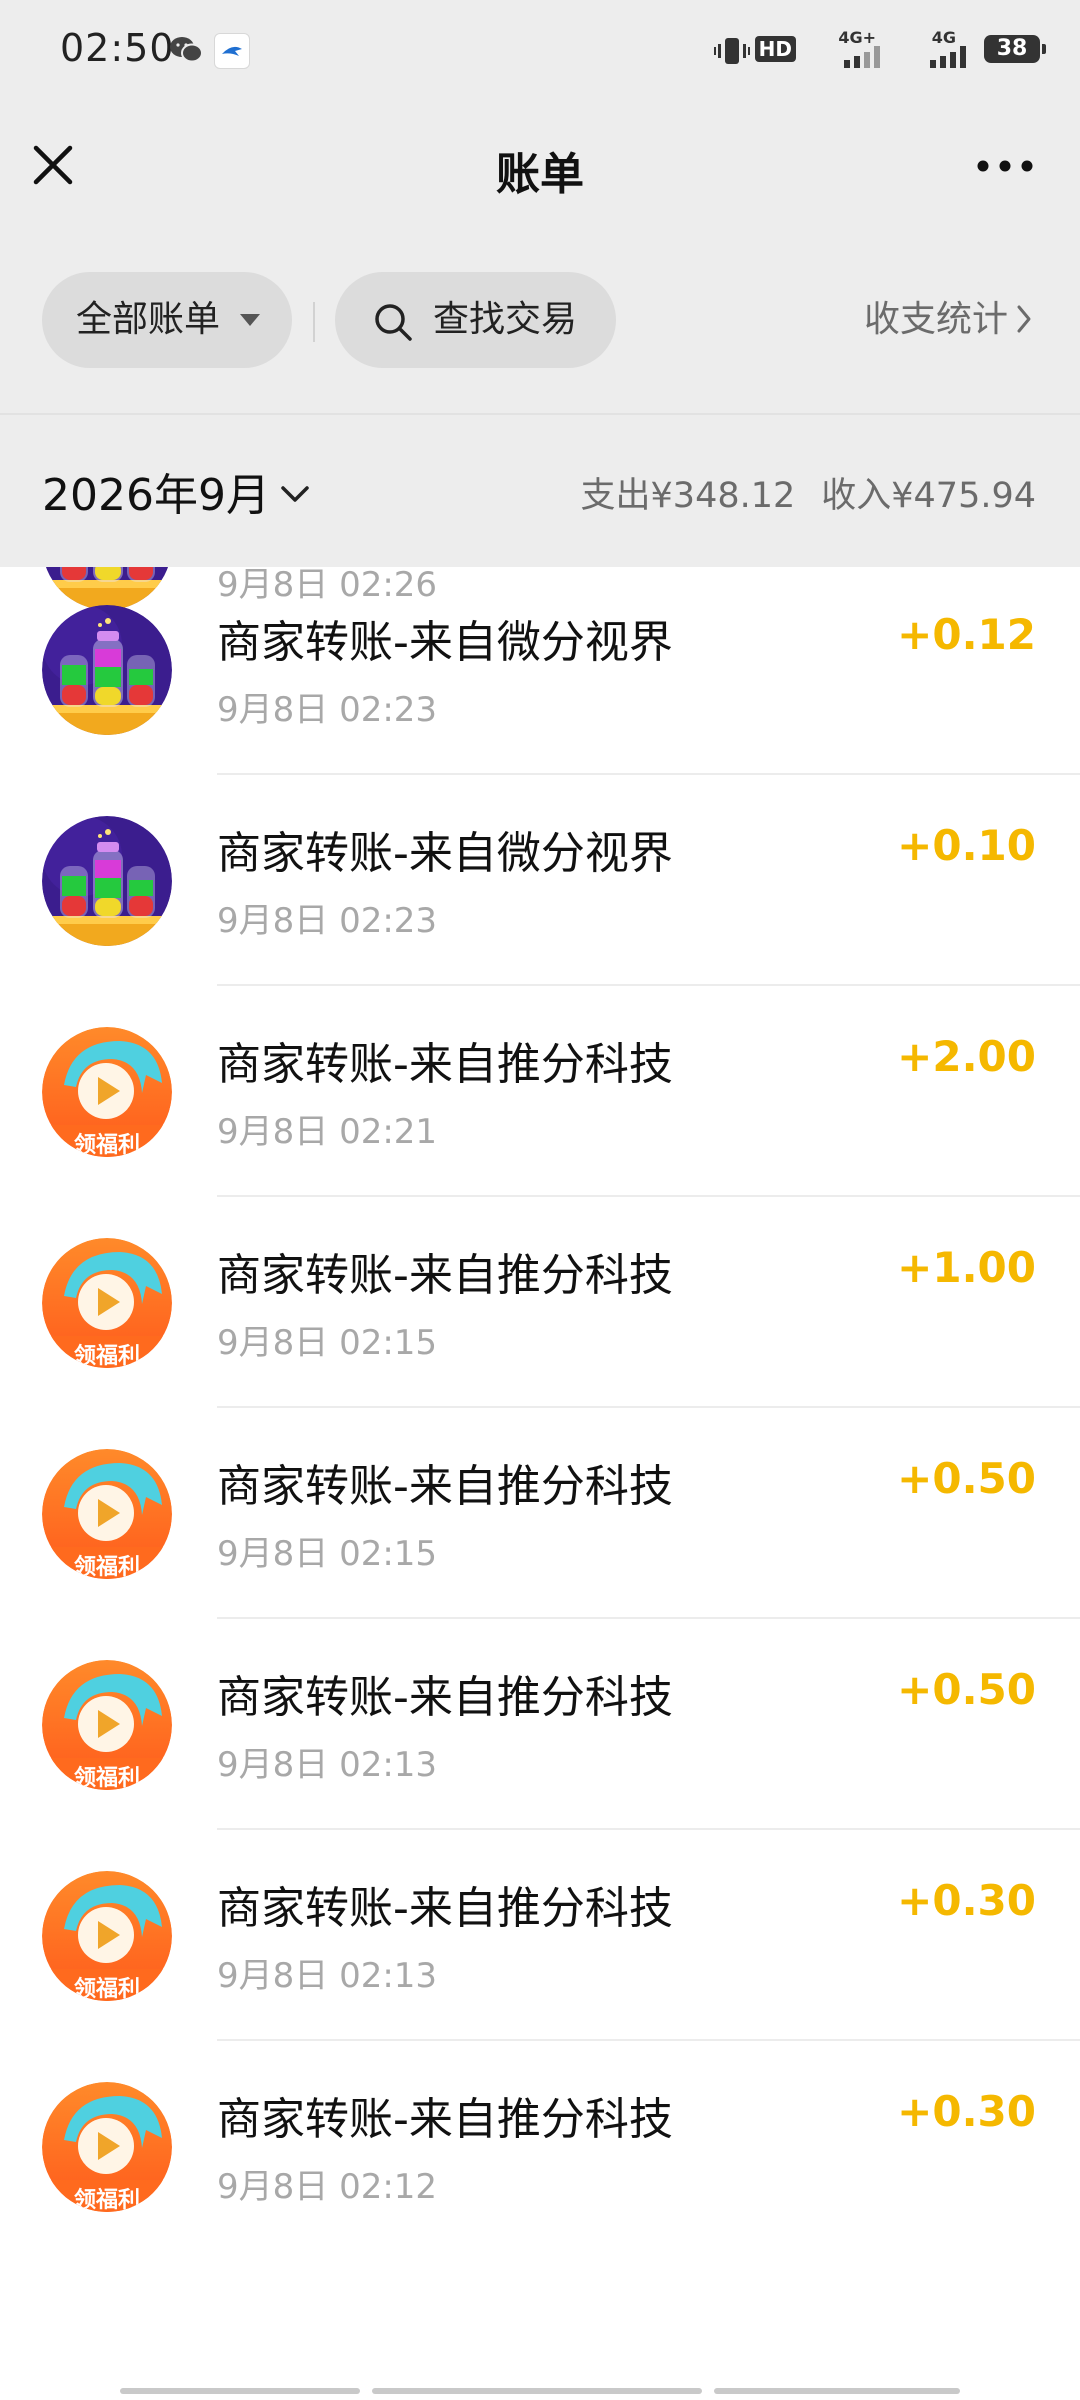 The height and width of the screenshot is (2400, 1080). What do you see at coordinates (1015, 49) in the screenshot?
I see `battery-icon: 38` at bounding box center [1015, 49].